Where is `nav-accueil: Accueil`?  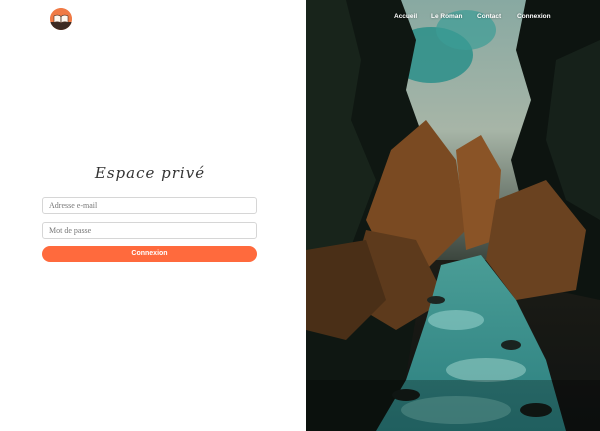 nav-accueil: Accueil is located at coordinates (405, 16).